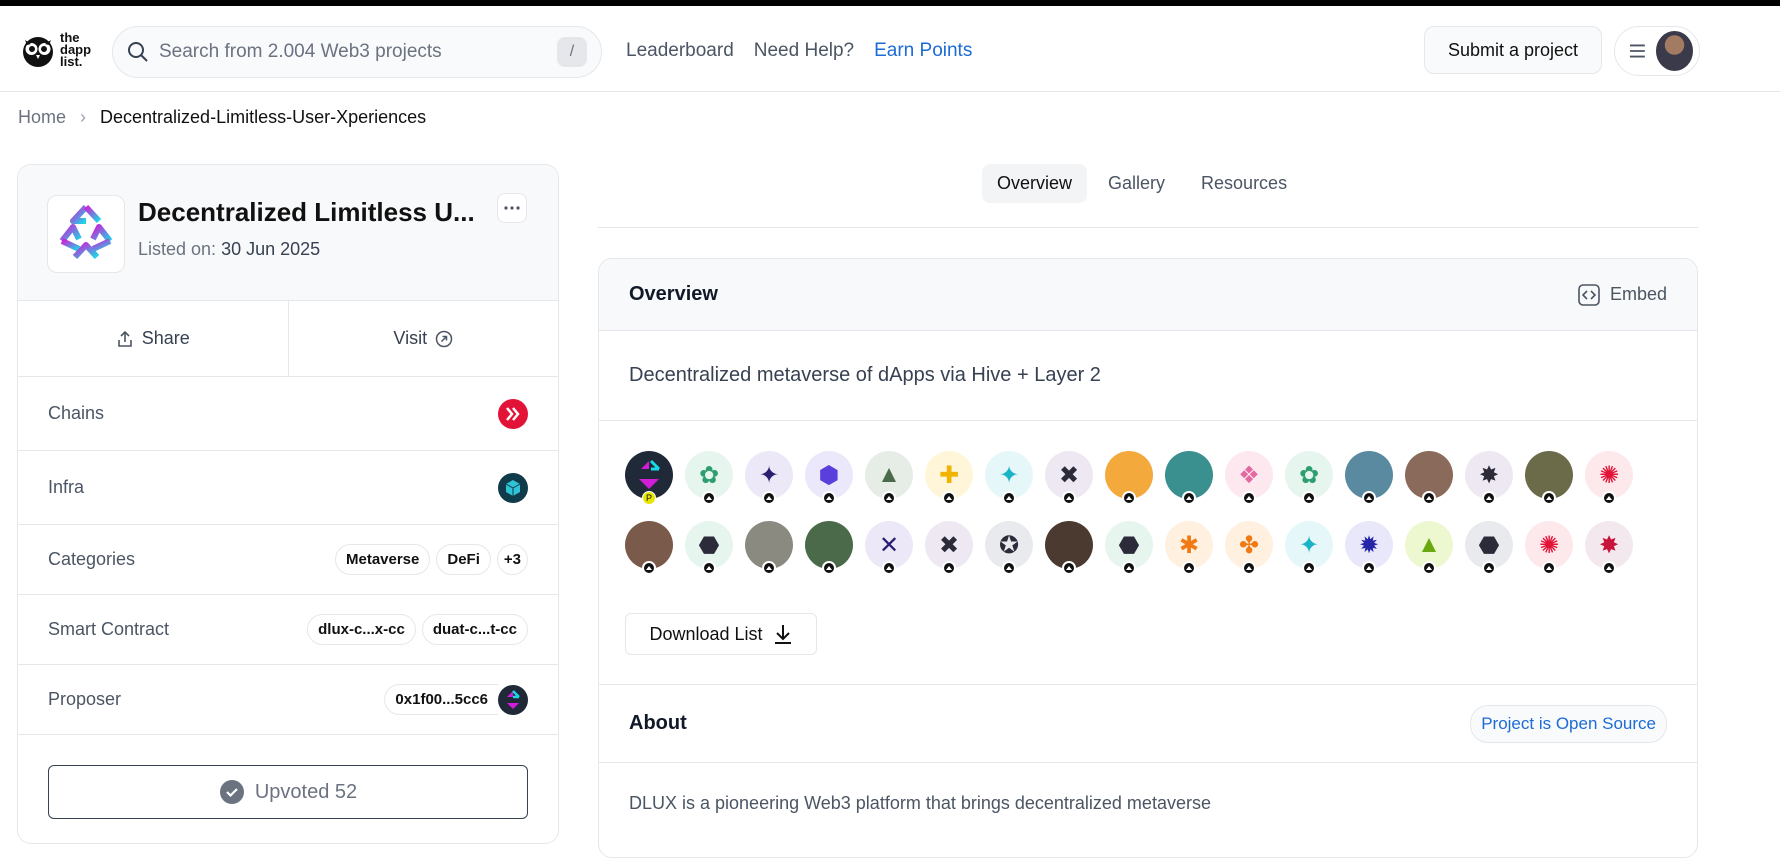 Image resolution: width=1780 pixels, height=858 pixels. Describe the element at coordinates (109, 629) in the screenshot. I see `smart-contract-label: Smart Contract` at that location.